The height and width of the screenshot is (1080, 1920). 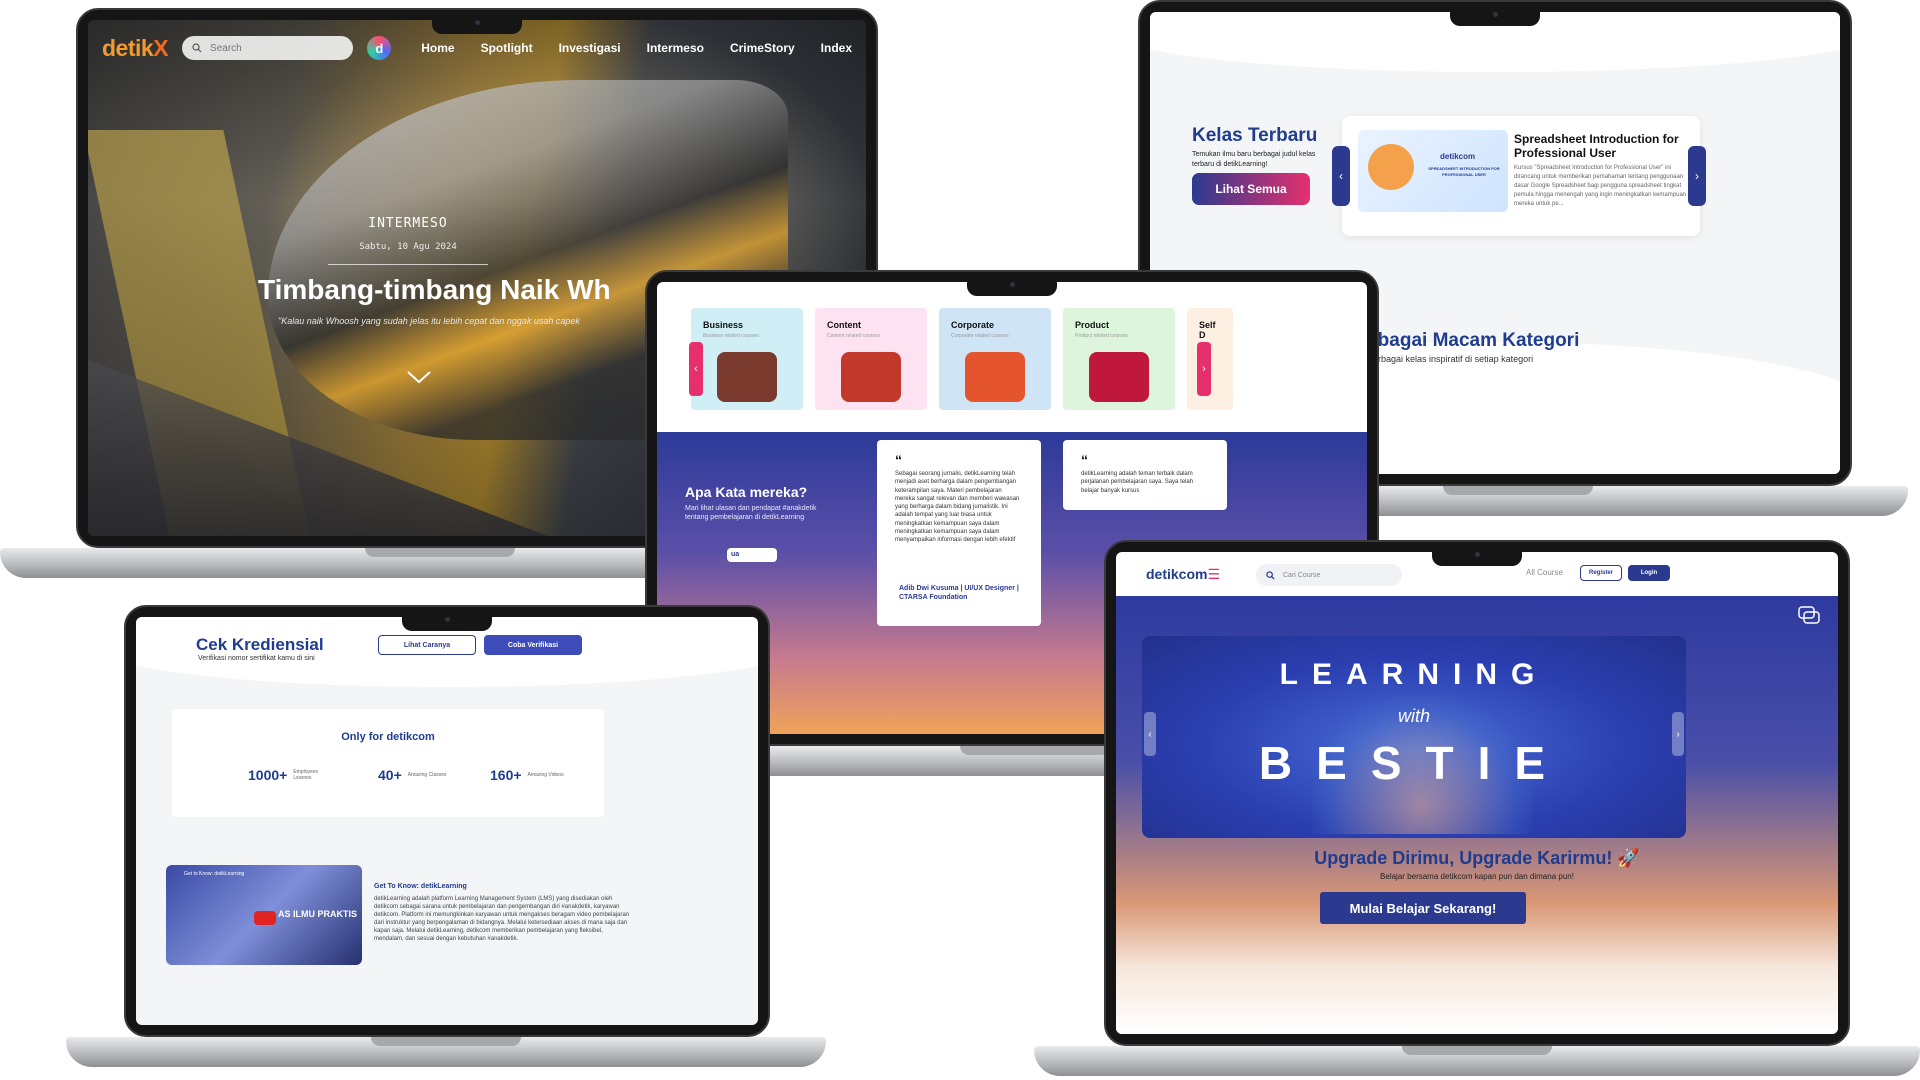 What do you see at coordinates (128, 47) in the screenshot?
I see `logo-word: detik` at bounding box center [128, 47].